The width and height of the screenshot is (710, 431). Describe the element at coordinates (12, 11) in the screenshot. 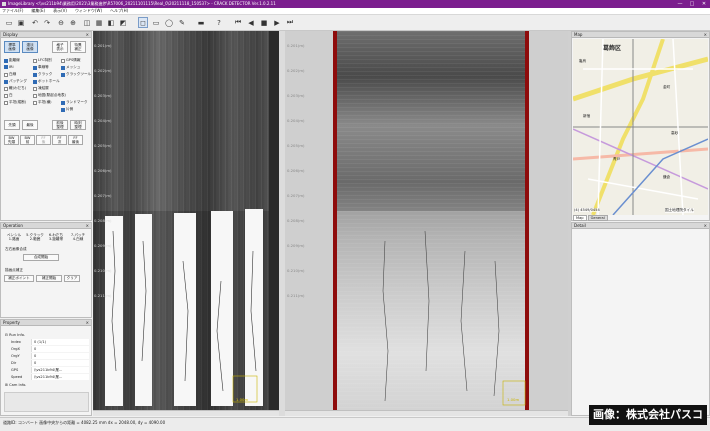

I see `menu-file: ファイル(F)` at that location.